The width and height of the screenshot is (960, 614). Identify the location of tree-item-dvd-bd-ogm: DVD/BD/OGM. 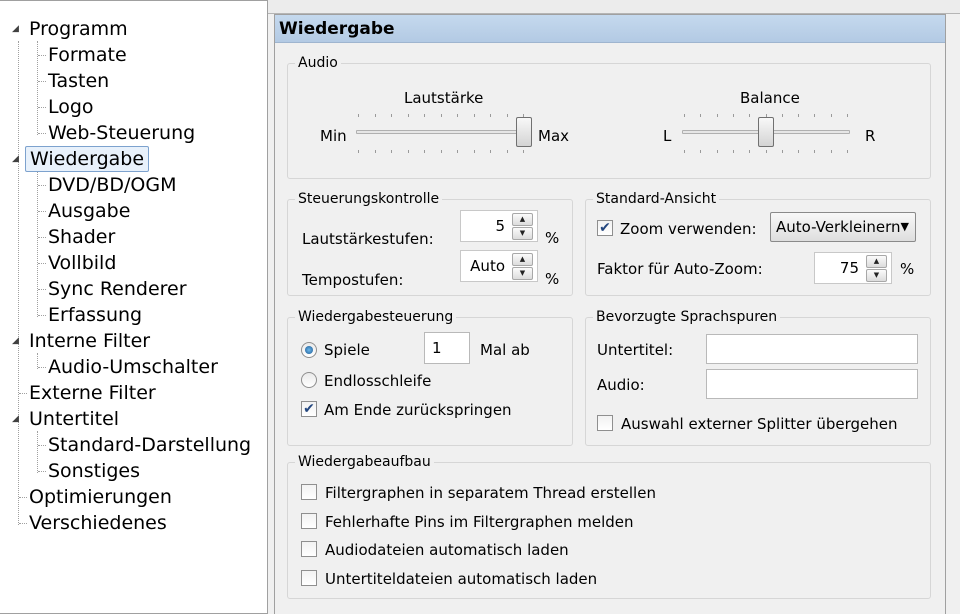
(112, 186).